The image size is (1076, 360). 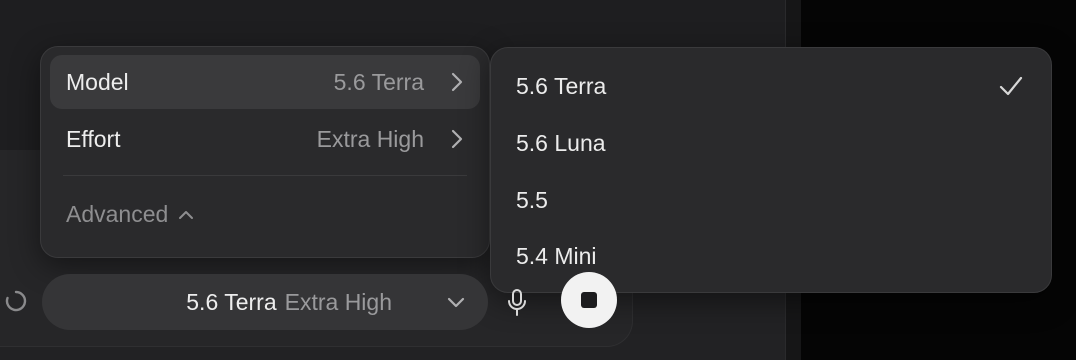 I want to click on model-selector-button: 5.6 Terra Extra High, so click(x=265, y=302).